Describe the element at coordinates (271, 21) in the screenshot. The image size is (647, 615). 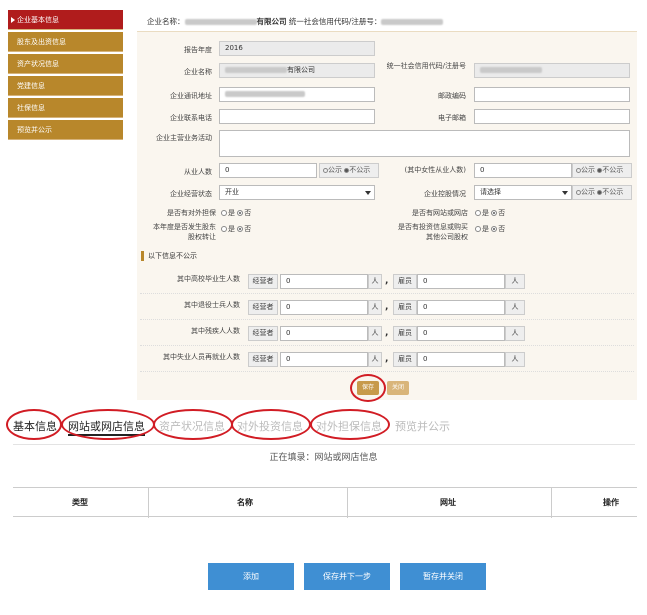
I see `company-suffix: 有限公司` at that location.